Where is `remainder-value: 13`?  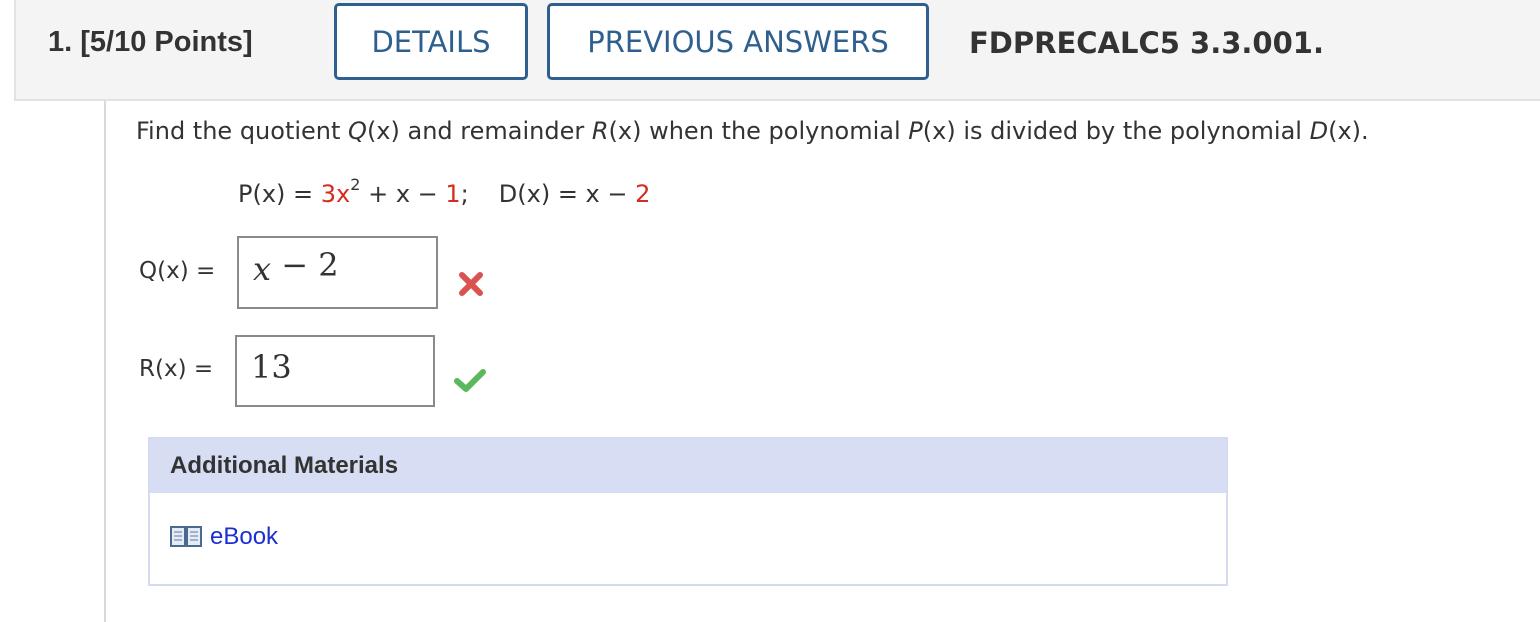 remainder-value: 13 is located at coordinates (271, 367).